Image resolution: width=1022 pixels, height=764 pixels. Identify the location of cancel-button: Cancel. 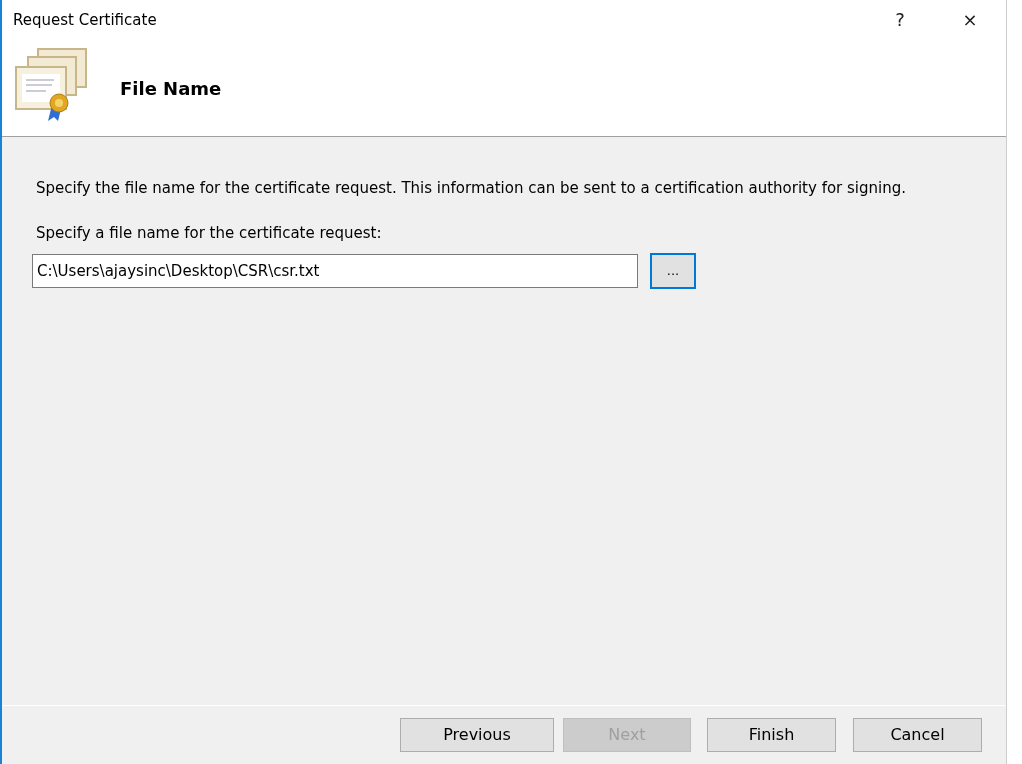
(917, 735).